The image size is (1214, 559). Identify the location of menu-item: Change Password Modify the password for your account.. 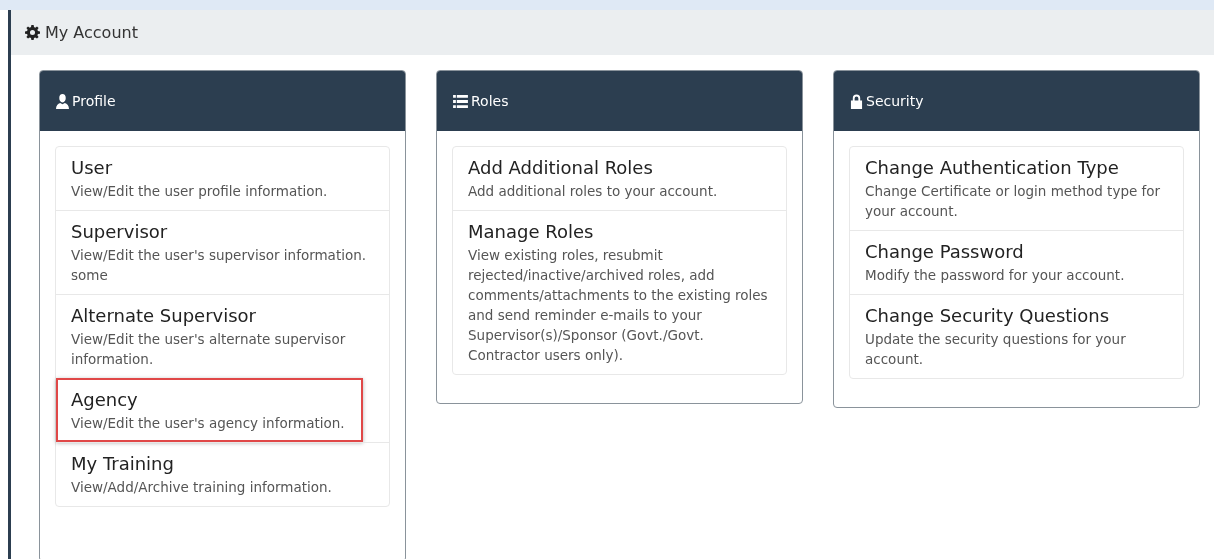
(1016, 262).